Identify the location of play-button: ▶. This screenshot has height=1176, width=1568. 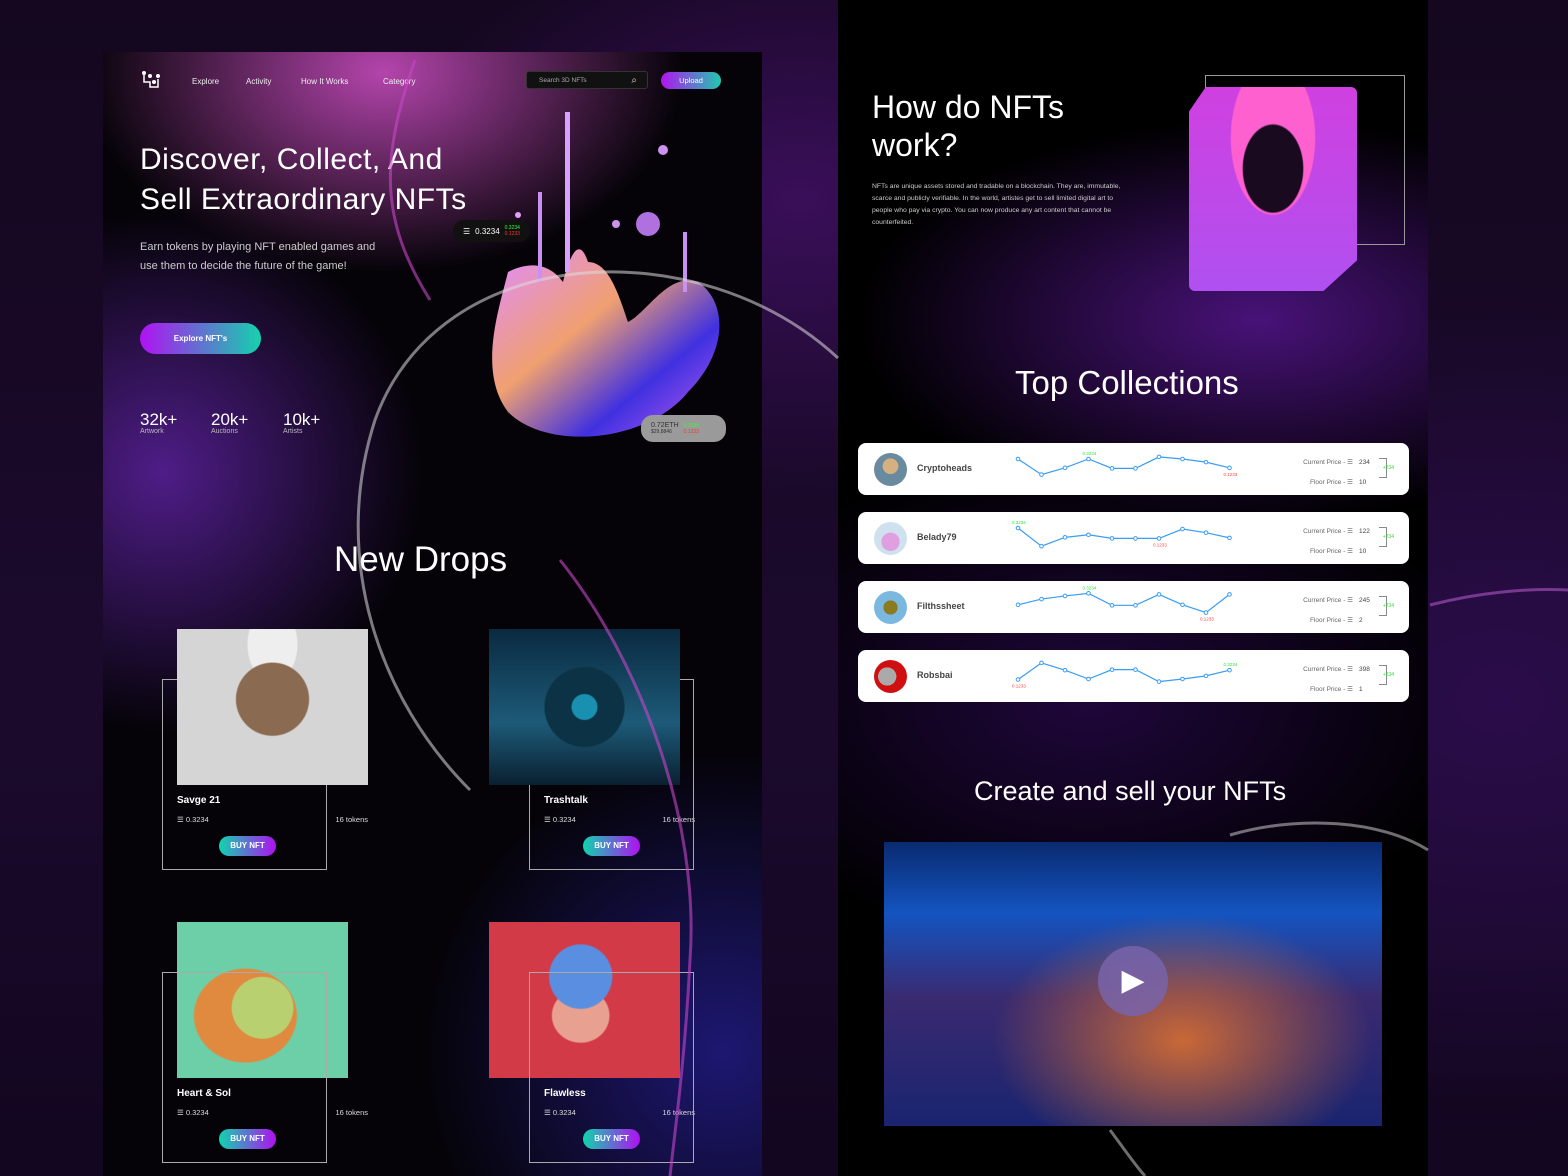
(1133, 981).